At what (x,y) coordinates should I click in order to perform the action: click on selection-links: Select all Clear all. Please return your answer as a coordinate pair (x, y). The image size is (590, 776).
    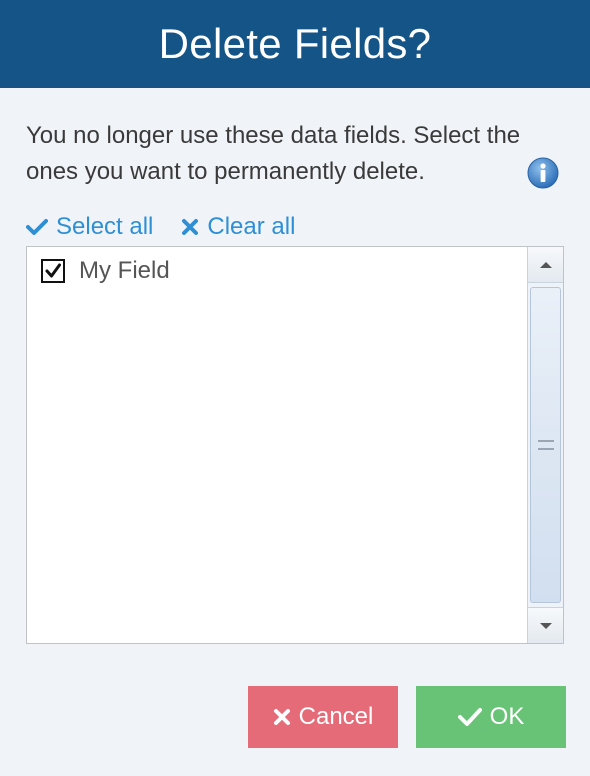
    Looking at the image, I should click on (160, 227).